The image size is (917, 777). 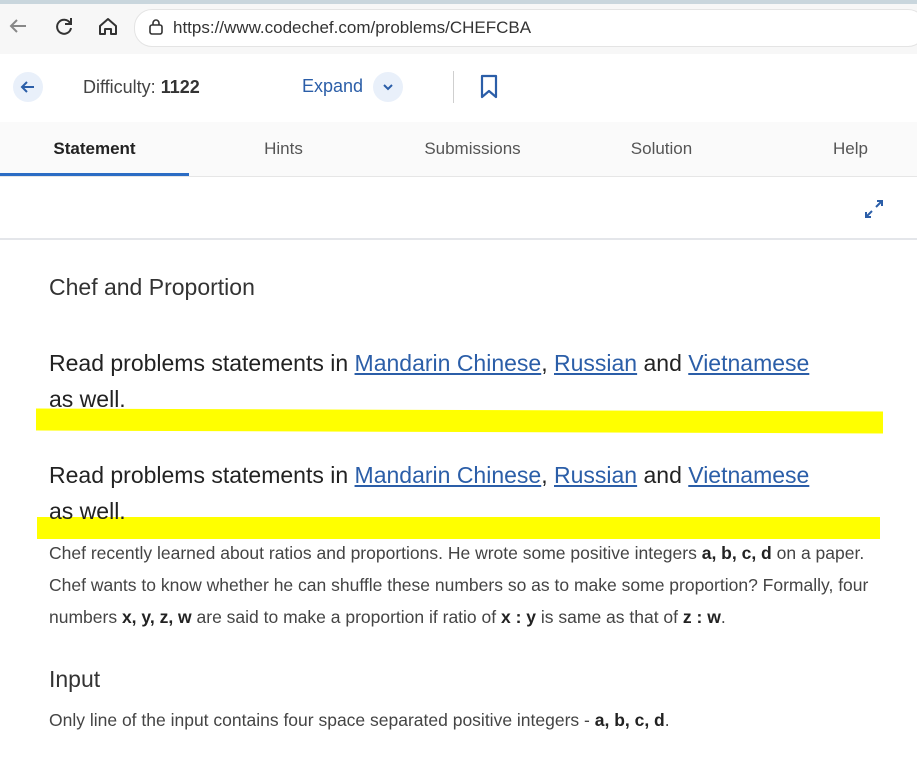 I want to click on input-heading: Input, so click(x=75, y=679).